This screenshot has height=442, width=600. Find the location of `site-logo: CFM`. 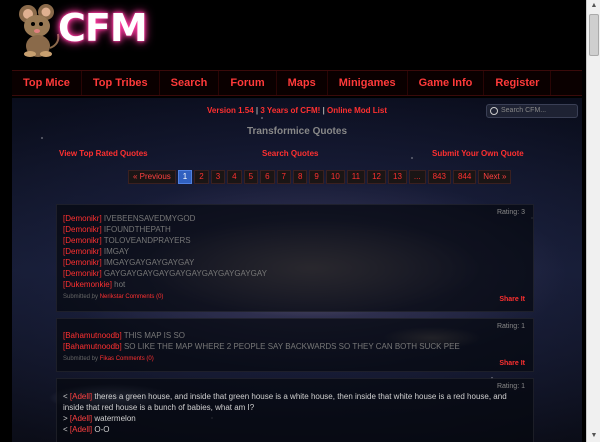

site-logo: CFM is located at coordinates (86, 31).